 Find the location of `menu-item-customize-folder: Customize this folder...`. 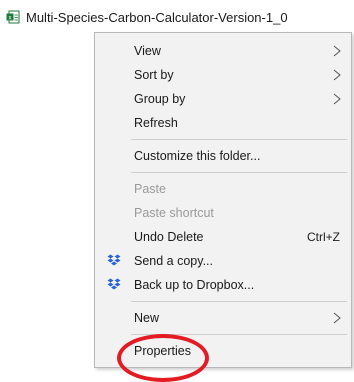

menu-item-customize-folder: Customize this folder... is located at coordinates (223, 156).